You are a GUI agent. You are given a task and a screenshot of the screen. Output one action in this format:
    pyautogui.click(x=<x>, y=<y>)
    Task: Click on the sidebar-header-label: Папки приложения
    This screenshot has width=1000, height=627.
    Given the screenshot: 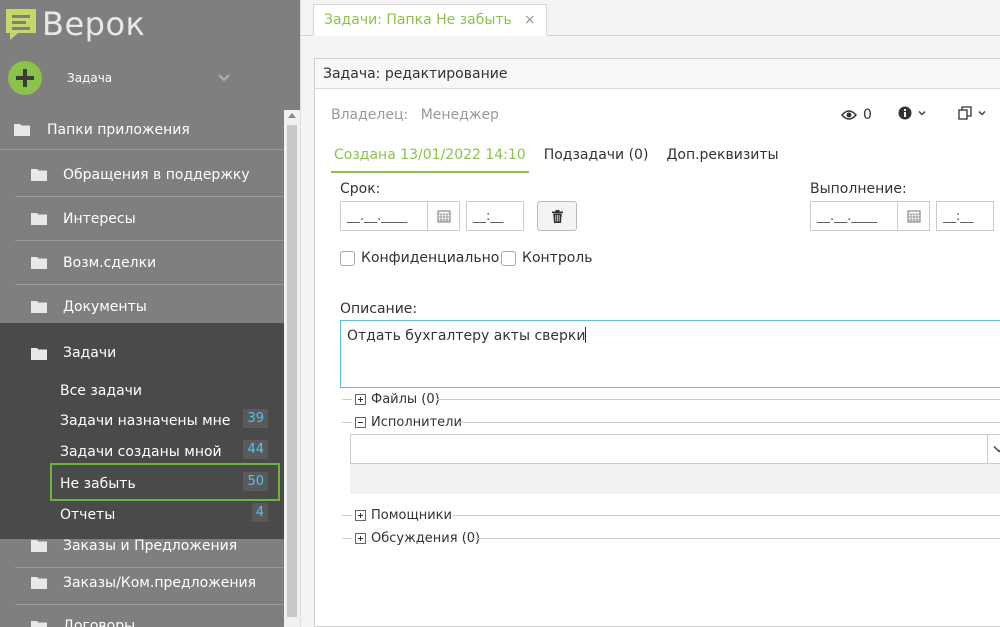 What is the action you would take?
    pyautogui.click(x=118, y=129)
    